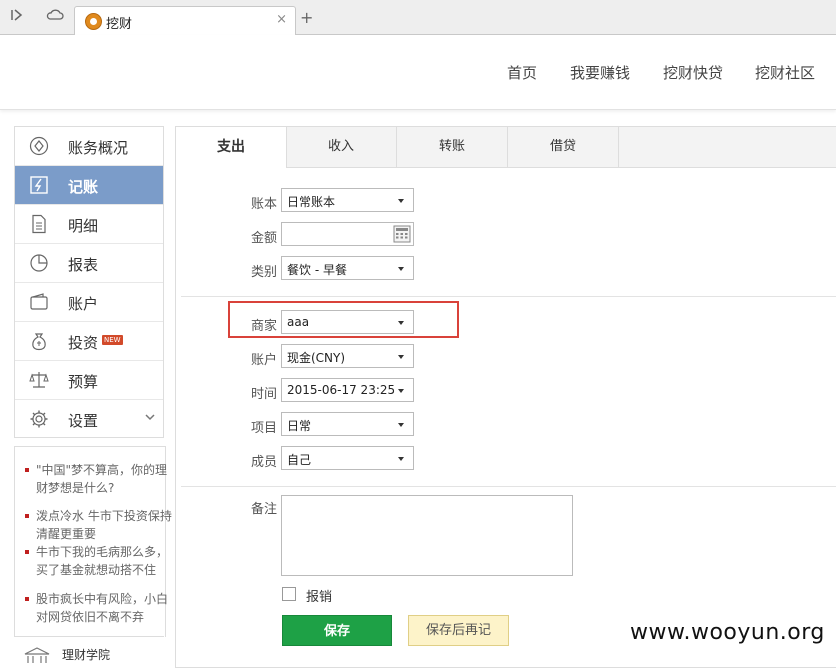 Image resolution: width=836 pixels, height=668 pixels. What do you see at coordinates (55, 17) in the screenshot?
I see `cloud-icon` at bounding box center [55, 17].